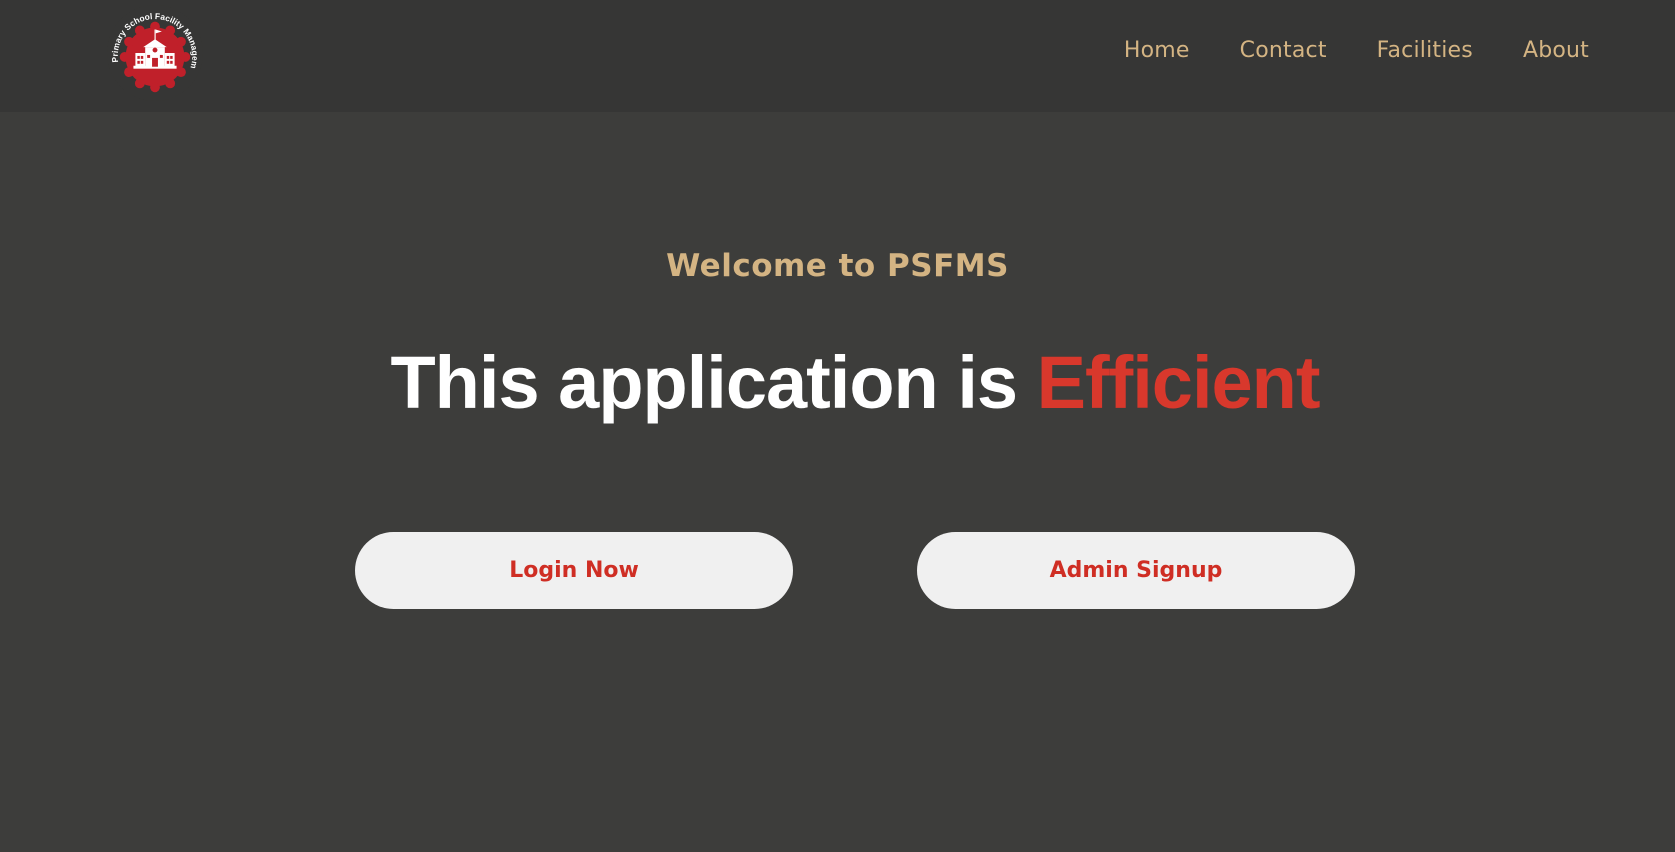 The height and width of the screenshot is (852, 1675). What do you see at coordinates (837, 266) in the screenshot?
I see `welcome-text: Welcome to PSFMS` at bounding box center [837, 266].